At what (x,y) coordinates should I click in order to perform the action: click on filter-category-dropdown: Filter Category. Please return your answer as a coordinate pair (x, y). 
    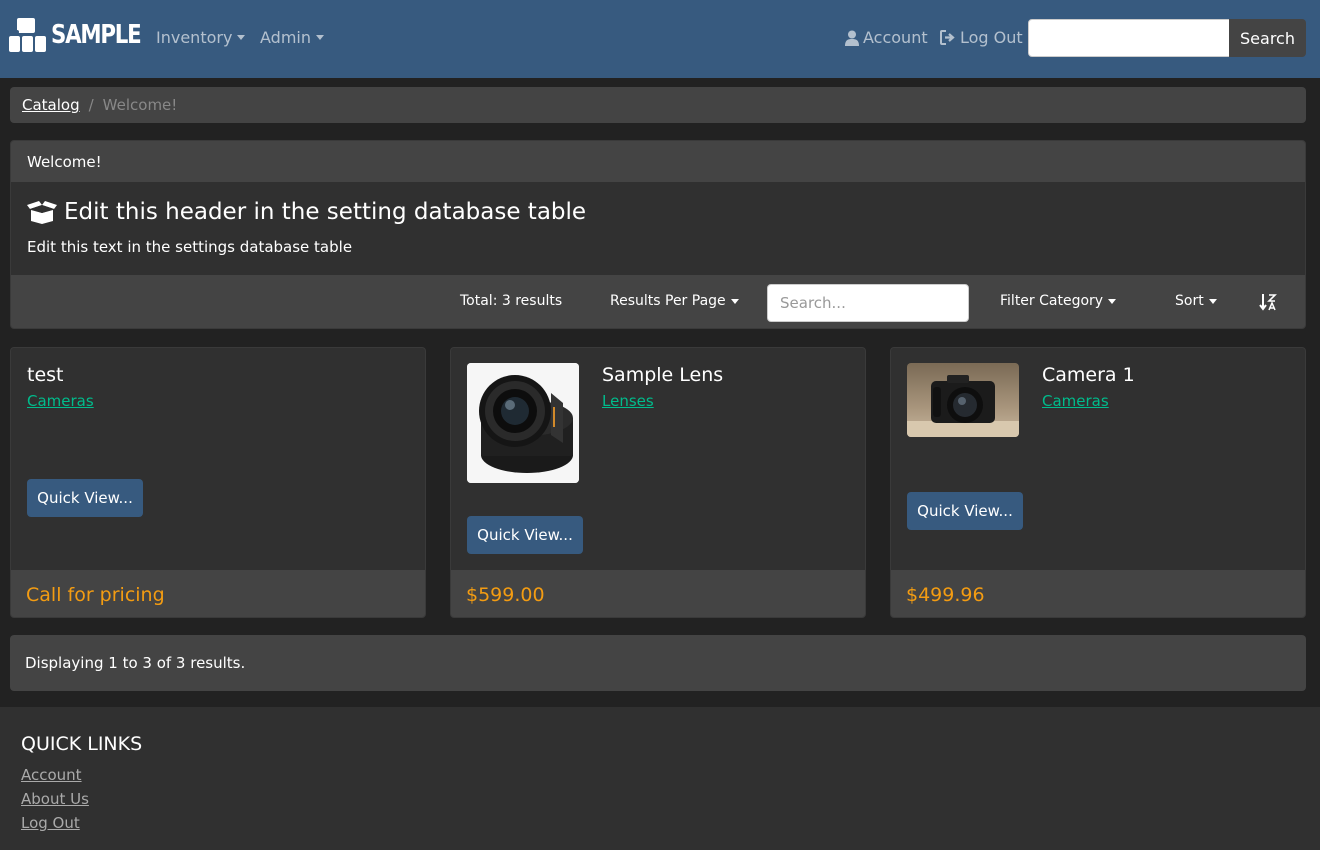
    Looking at the image, I should click on (1058, 301).